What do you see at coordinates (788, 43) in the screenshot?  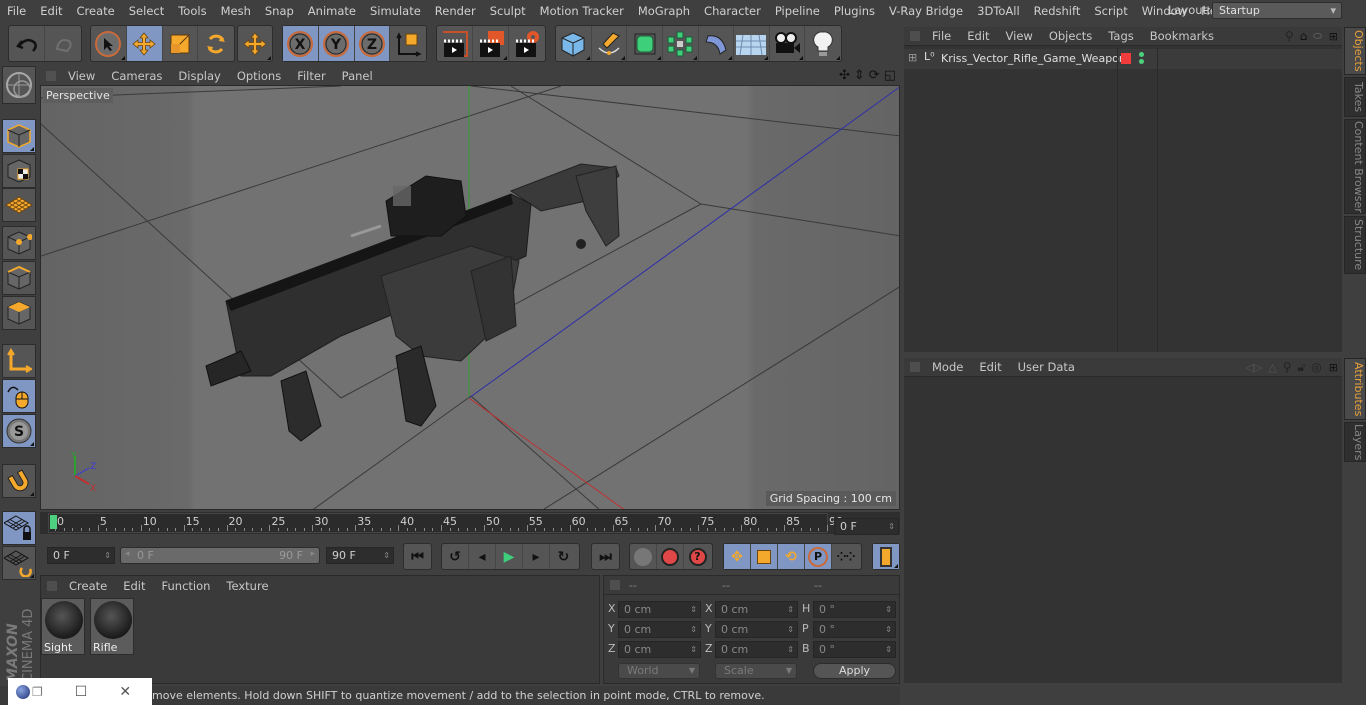 I see `camera-button` at bounding box center [788, 43].